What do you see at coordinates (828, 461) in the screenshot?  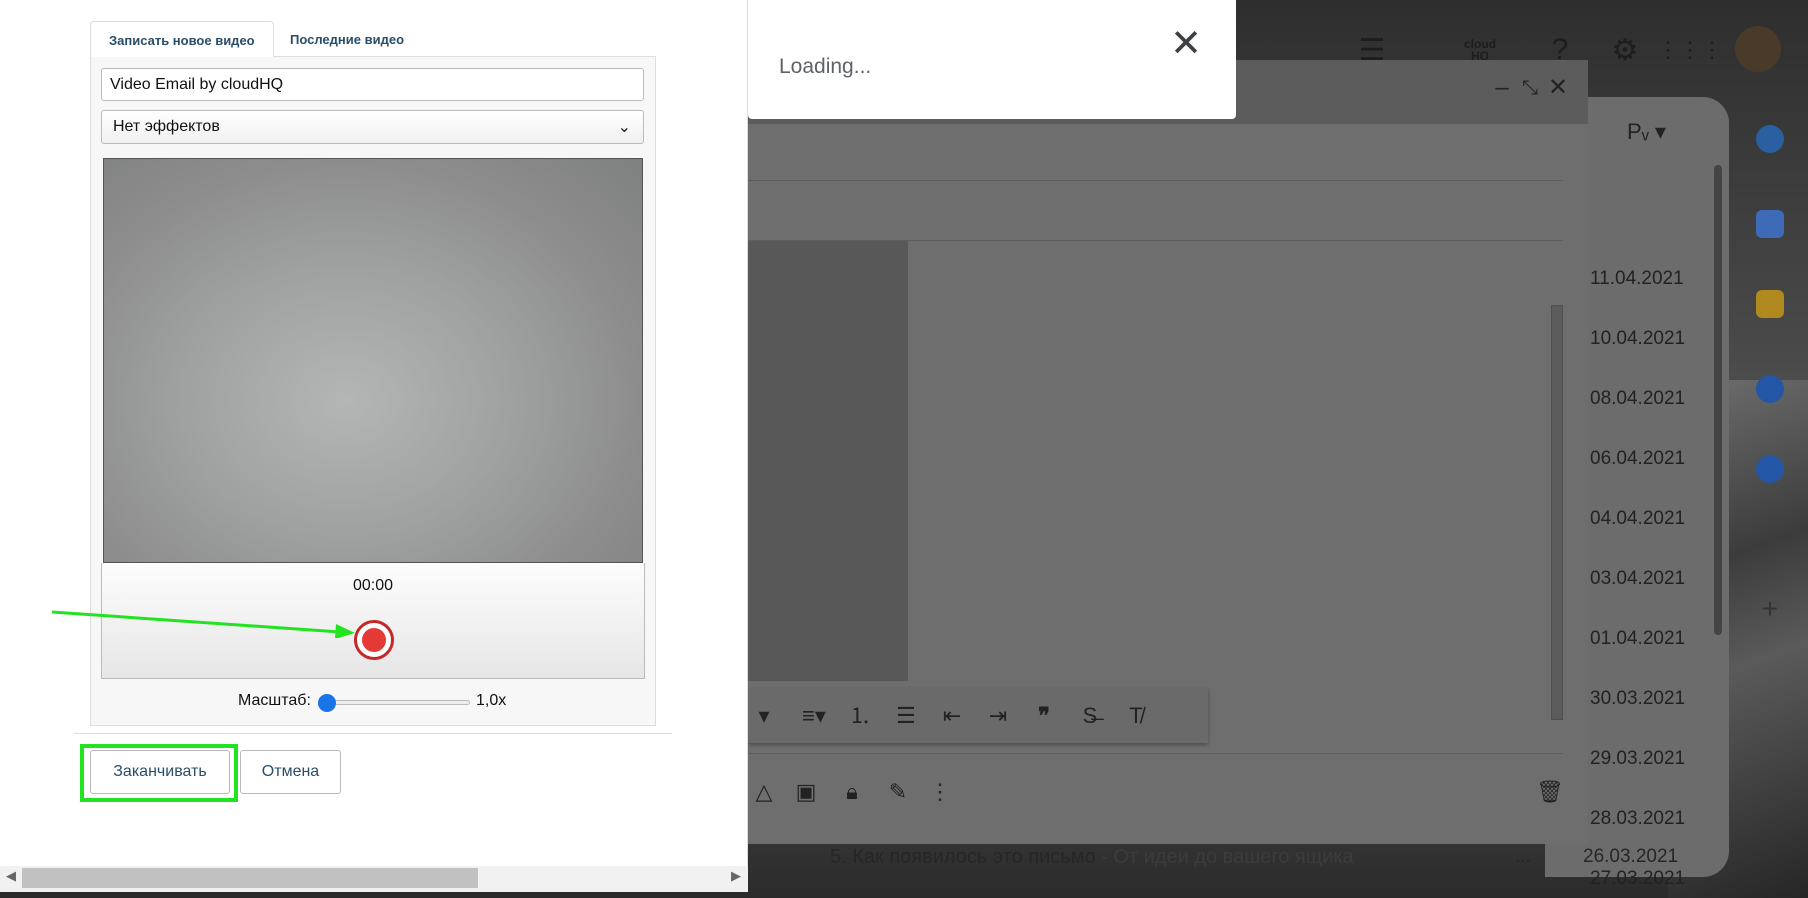 I see `embedded-video-preview` at bounding box center [828, 461].